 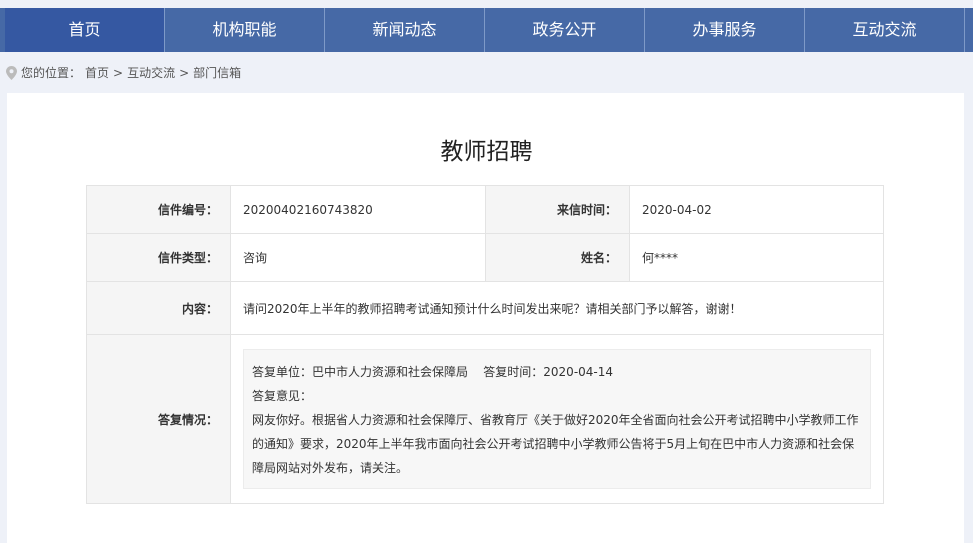 I want to click on reply-label: 答复情况：, so click(x=158, y=419).